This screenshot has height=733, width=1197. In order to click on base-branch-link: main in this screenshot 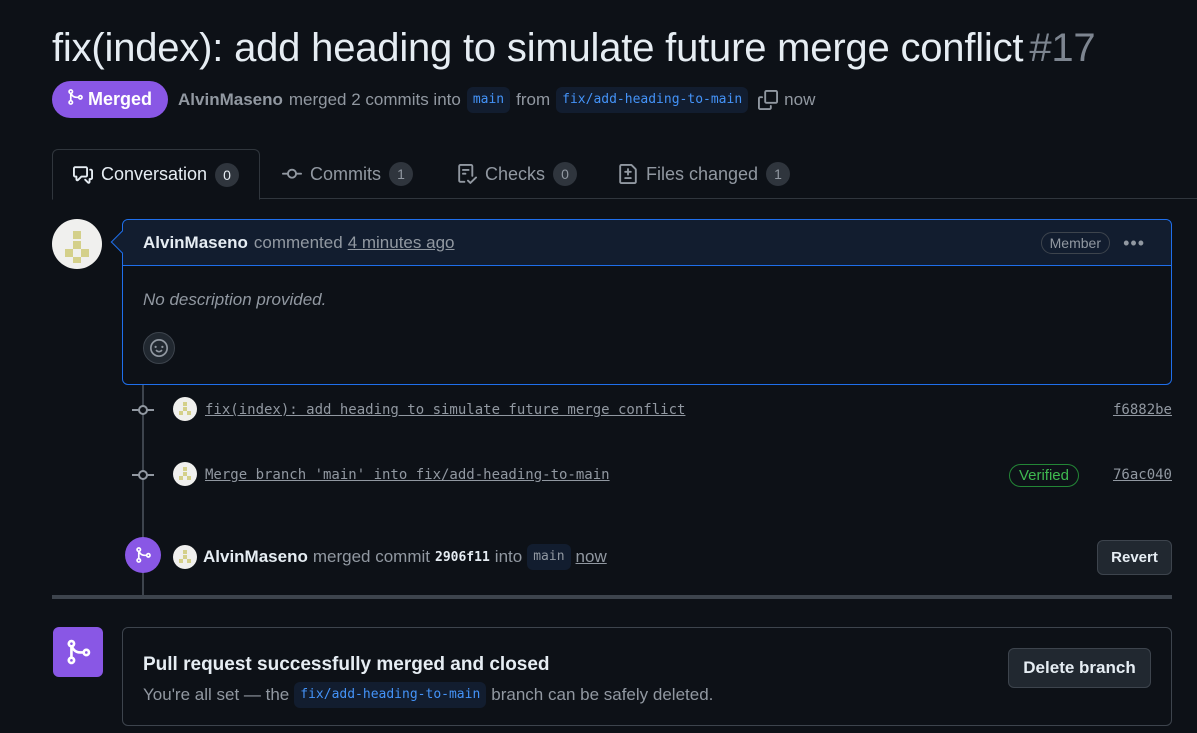, I will do `click(488, 99)`.